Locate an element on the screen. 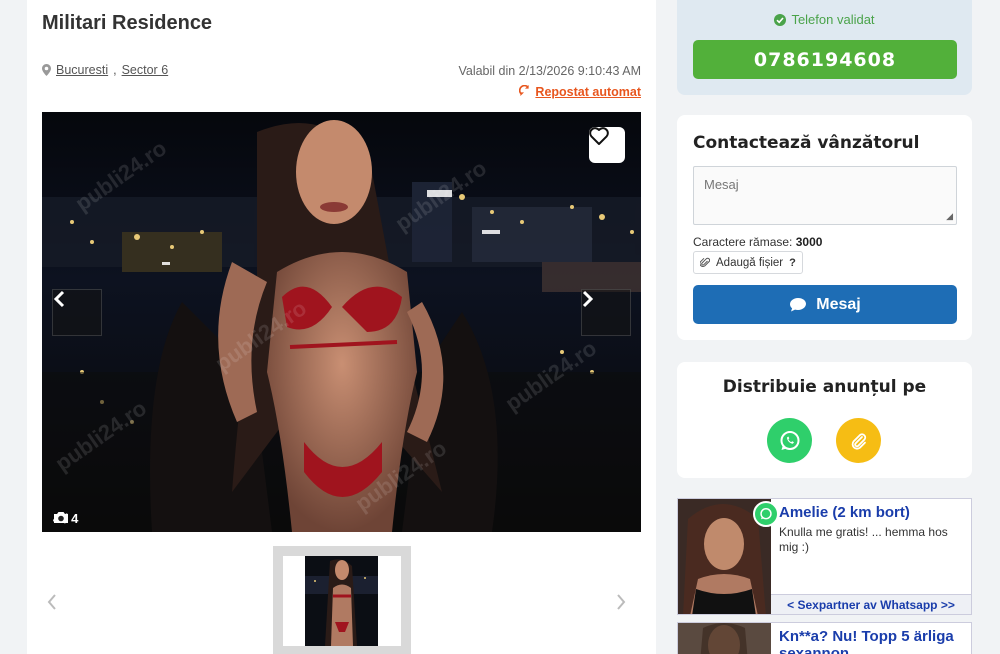  message-textarea: Mesaj ◢ is located at coordinates (825, 195).